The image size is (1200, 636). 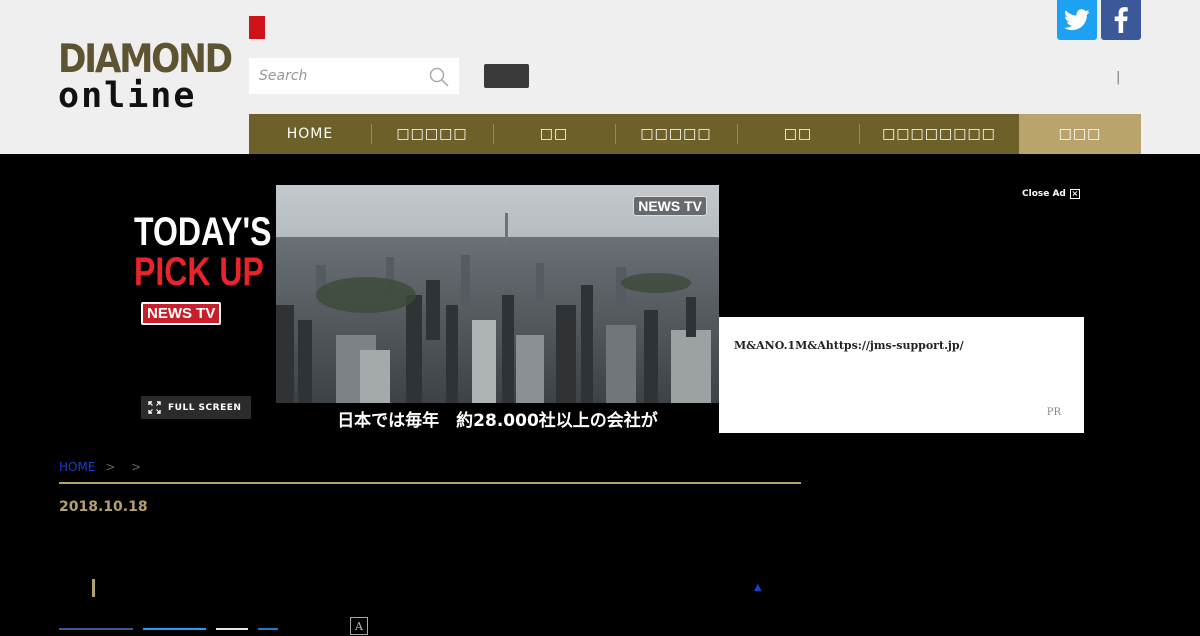 I want to click on news-tv-badge: NEWS TV, so click(x=181, y=313).